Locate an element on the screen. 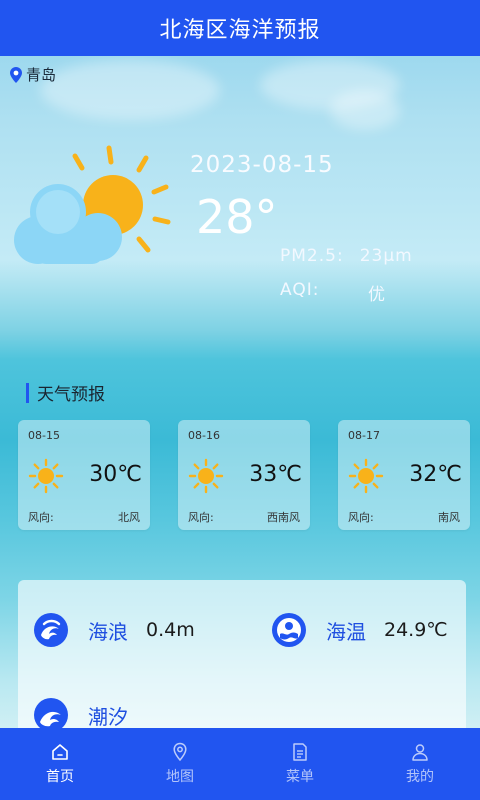  wind-direction: 北风 is located at coordinates (129, 517).